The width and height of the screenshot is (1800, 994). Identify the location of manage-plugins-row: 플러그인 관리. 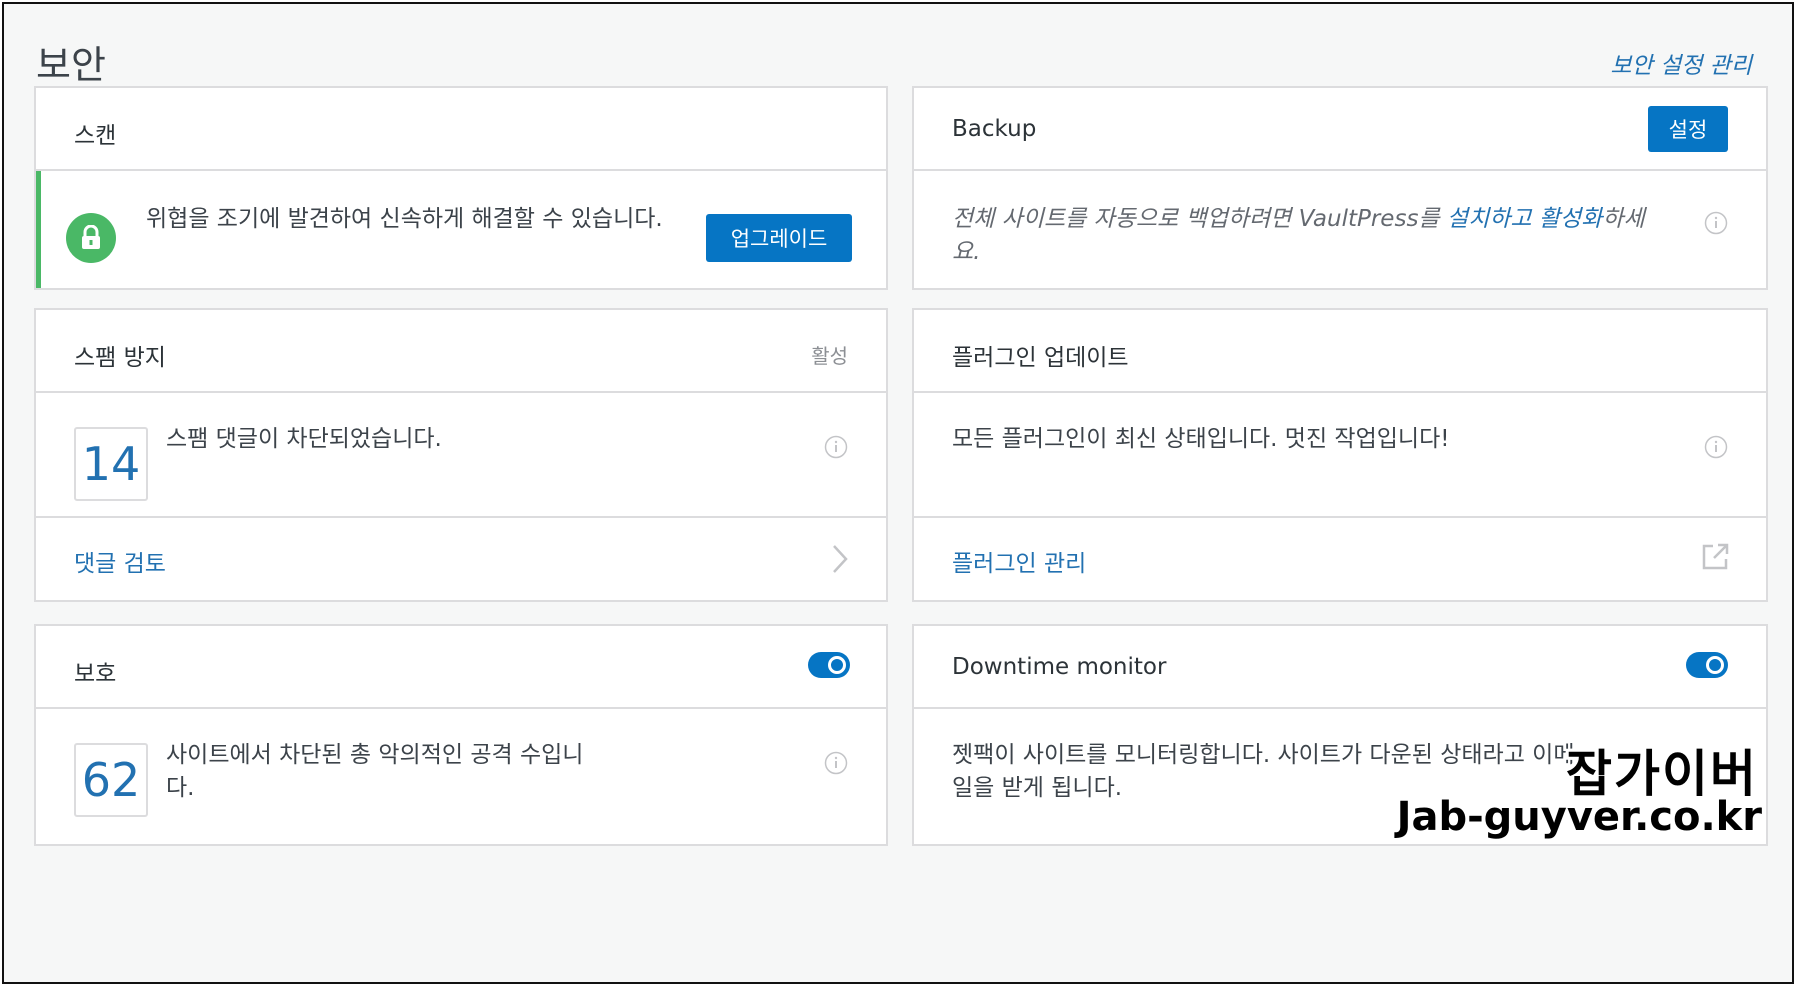
(1340, 558).